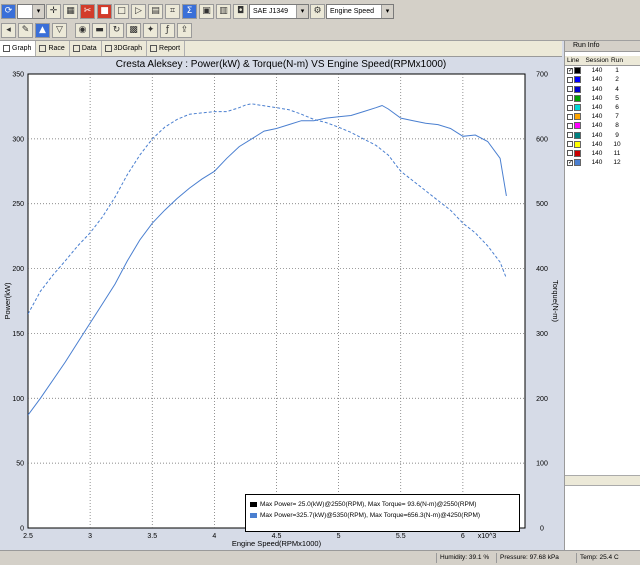 The height and width of the screenshot is (565, 640). I want to click on run-row: ✓ 140 12, so click(602, 162).